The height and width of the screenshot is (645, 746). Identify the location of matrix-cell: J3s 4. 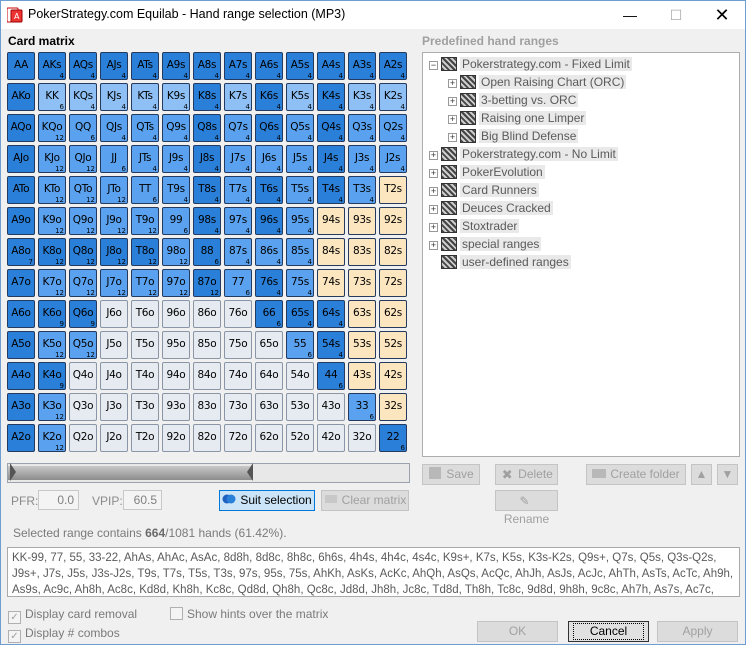
(362, 159).